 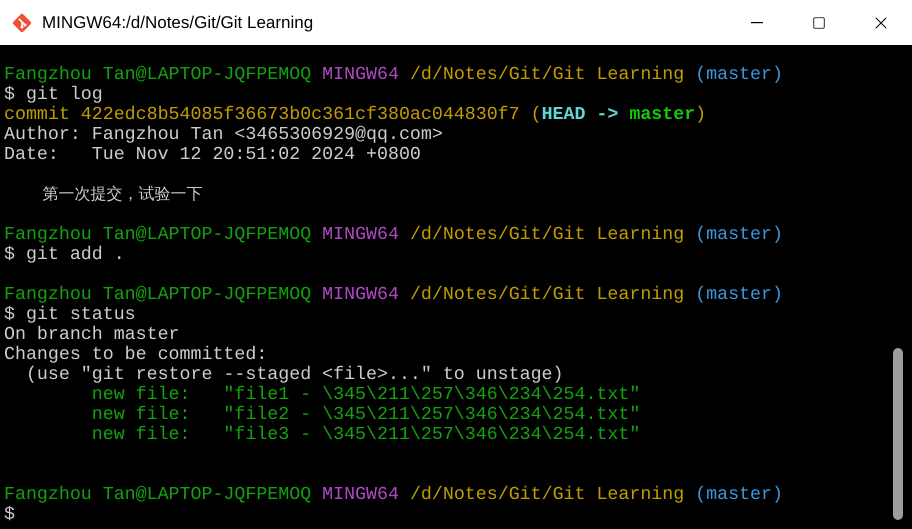 What do you see at coordinates (9, 515) in the screenshot?
I see `terminal-text: $` at bounding box center [9, 515].